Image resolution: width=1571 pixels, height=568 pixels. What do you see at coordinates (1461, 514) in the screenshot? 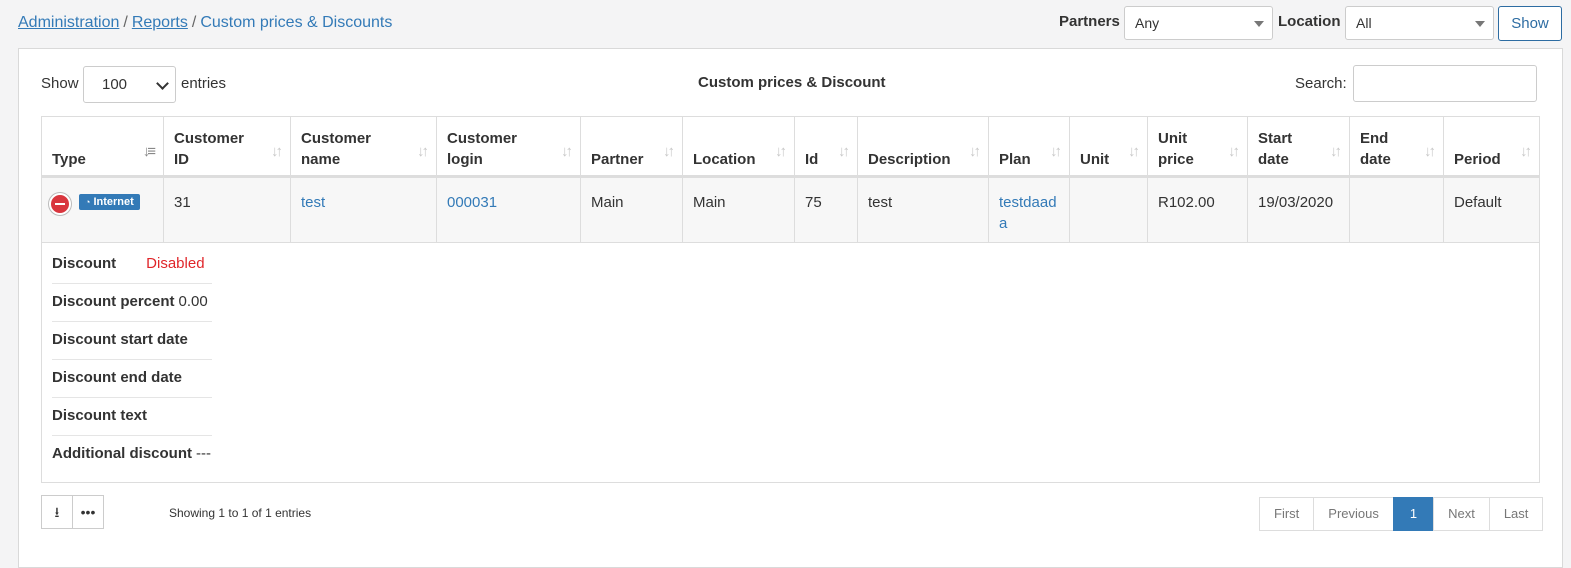
I see `page-next: Next` at bounding box center [1461, 514].